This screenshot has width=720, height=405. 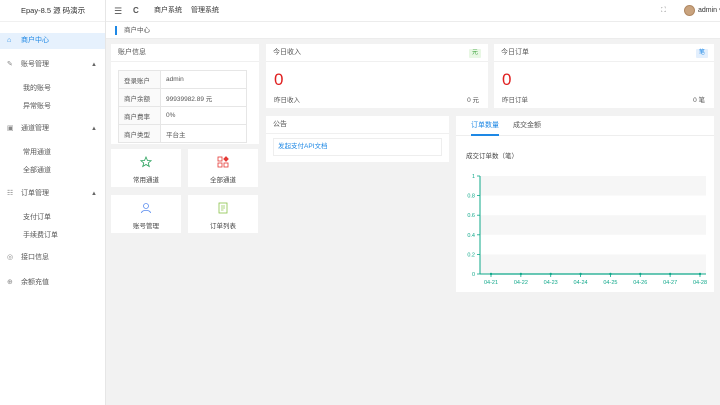 What do you see at coordinates (139, 115) in the screenshot?
I see `account-key: 商户费率` at bounding box center [139, 115].